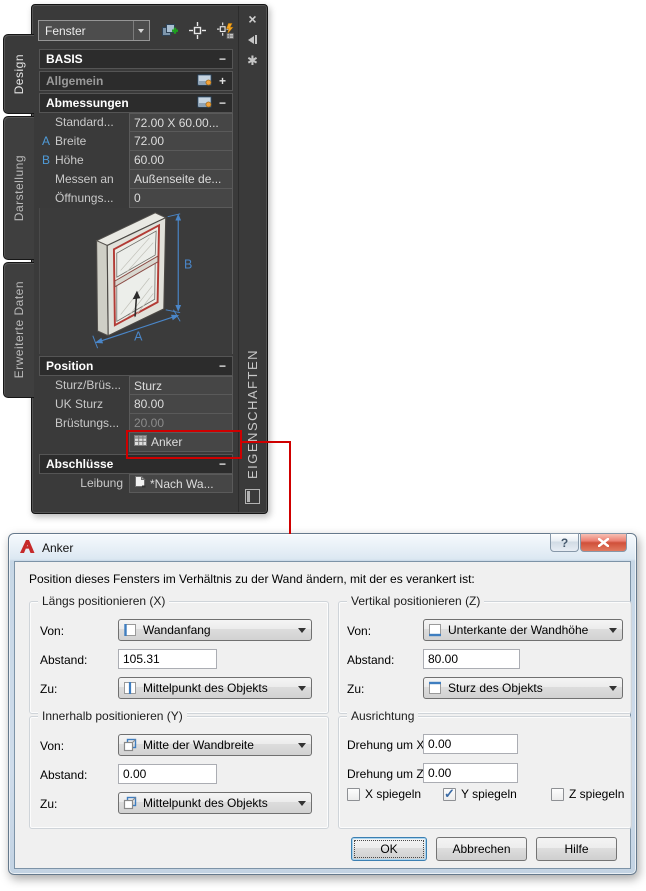  What do you see at coordinates (136, 103) in the screenshot?
I see `section-abmessungen: Abmessungen −` at bounding box center [136, 103].